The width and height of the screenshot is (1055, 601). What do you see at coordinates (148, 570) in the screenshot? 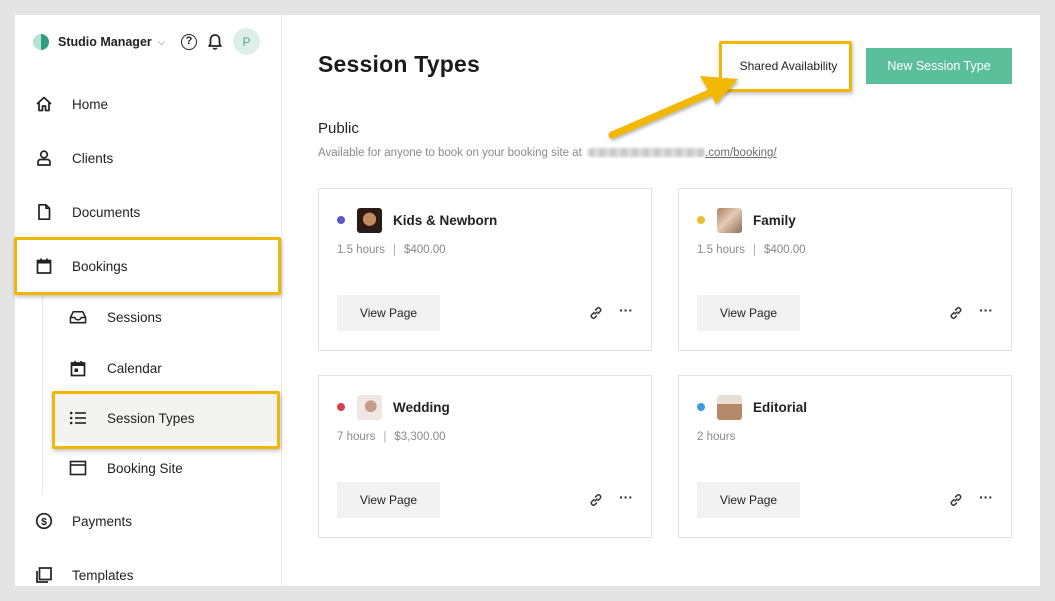
I see `sidebar-item-templates: Templates` at bounding box center [148, 570].